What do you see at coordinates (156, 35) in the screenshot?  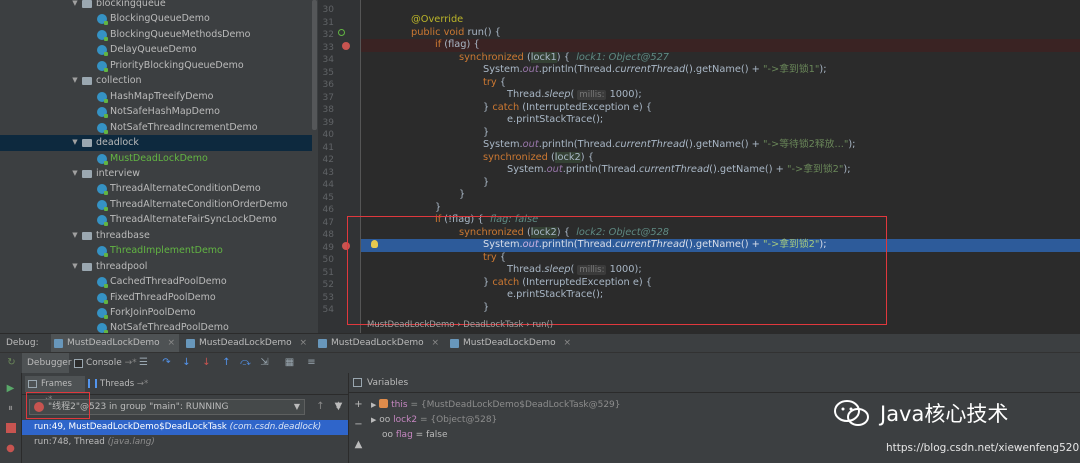 I see `tree-class: BlockingQueueMethodsDemo` at bounding box center [156, 35].